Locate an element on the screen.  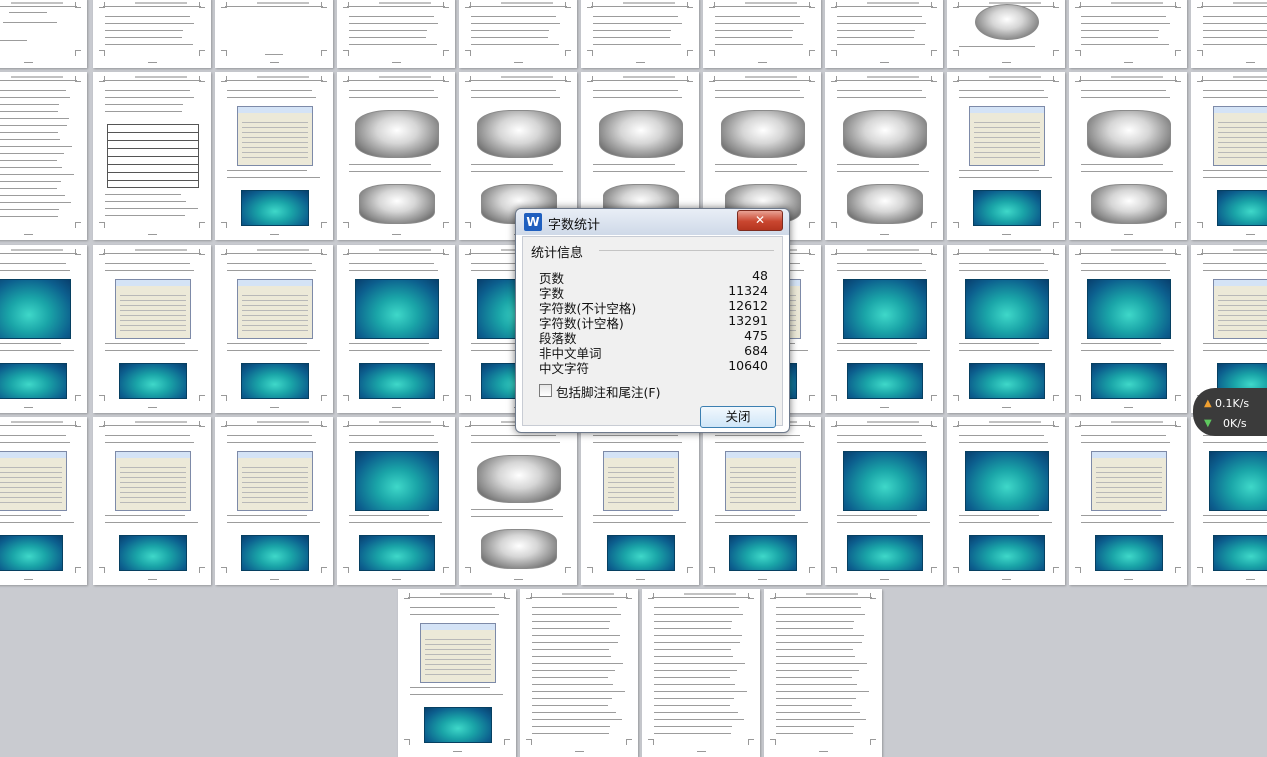
include-footnotes-checkbox is located at coordinates (545, 390).